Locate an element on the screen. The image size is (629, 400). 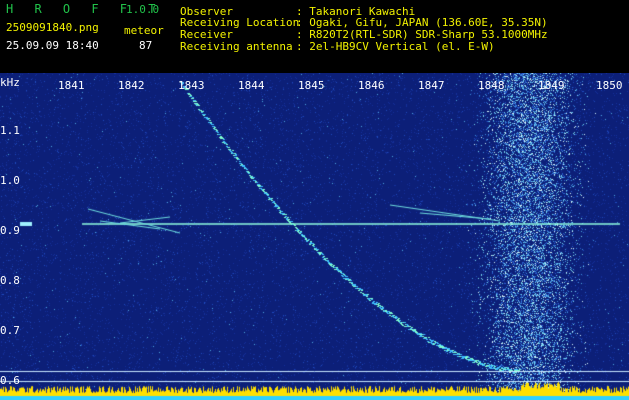
time-tick: 1848 is located at coordinates (491, 85).